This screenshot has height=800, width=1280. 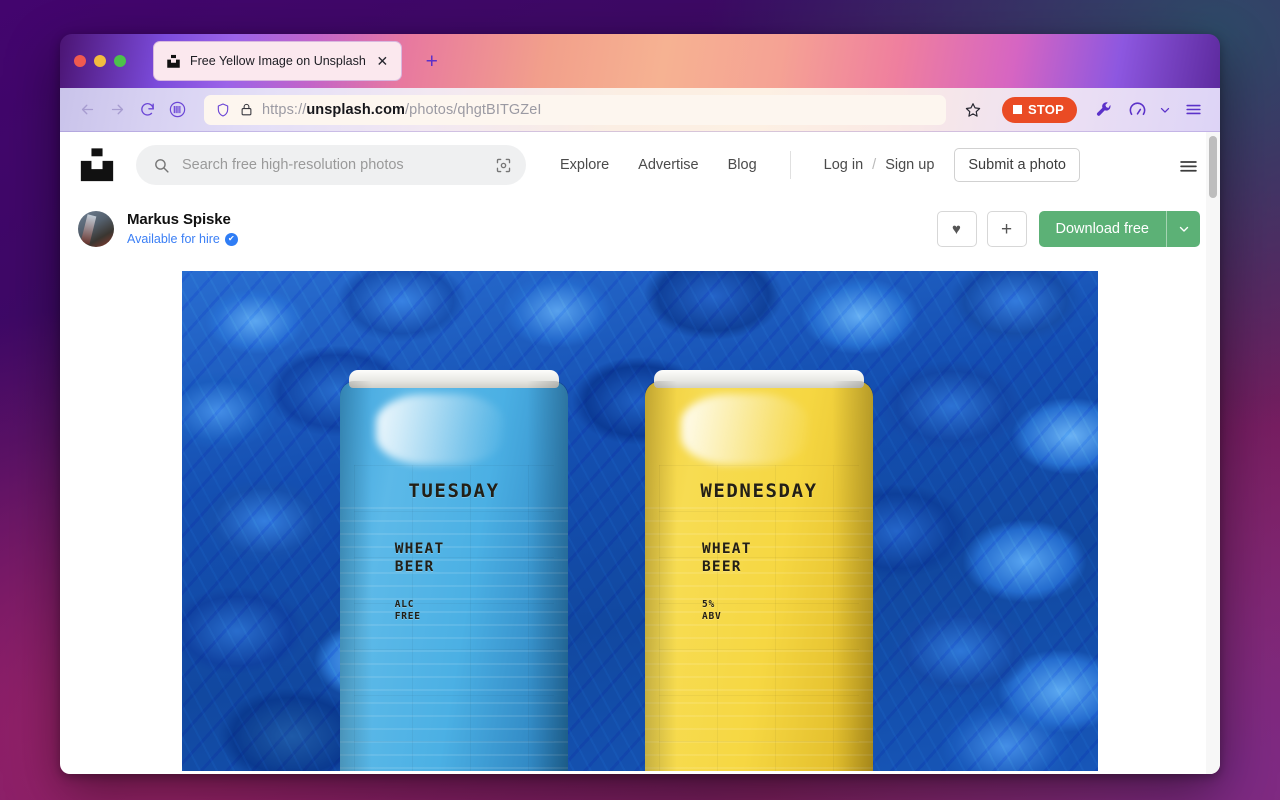 I want to click on shield-icon, so click(x=223, y=110).